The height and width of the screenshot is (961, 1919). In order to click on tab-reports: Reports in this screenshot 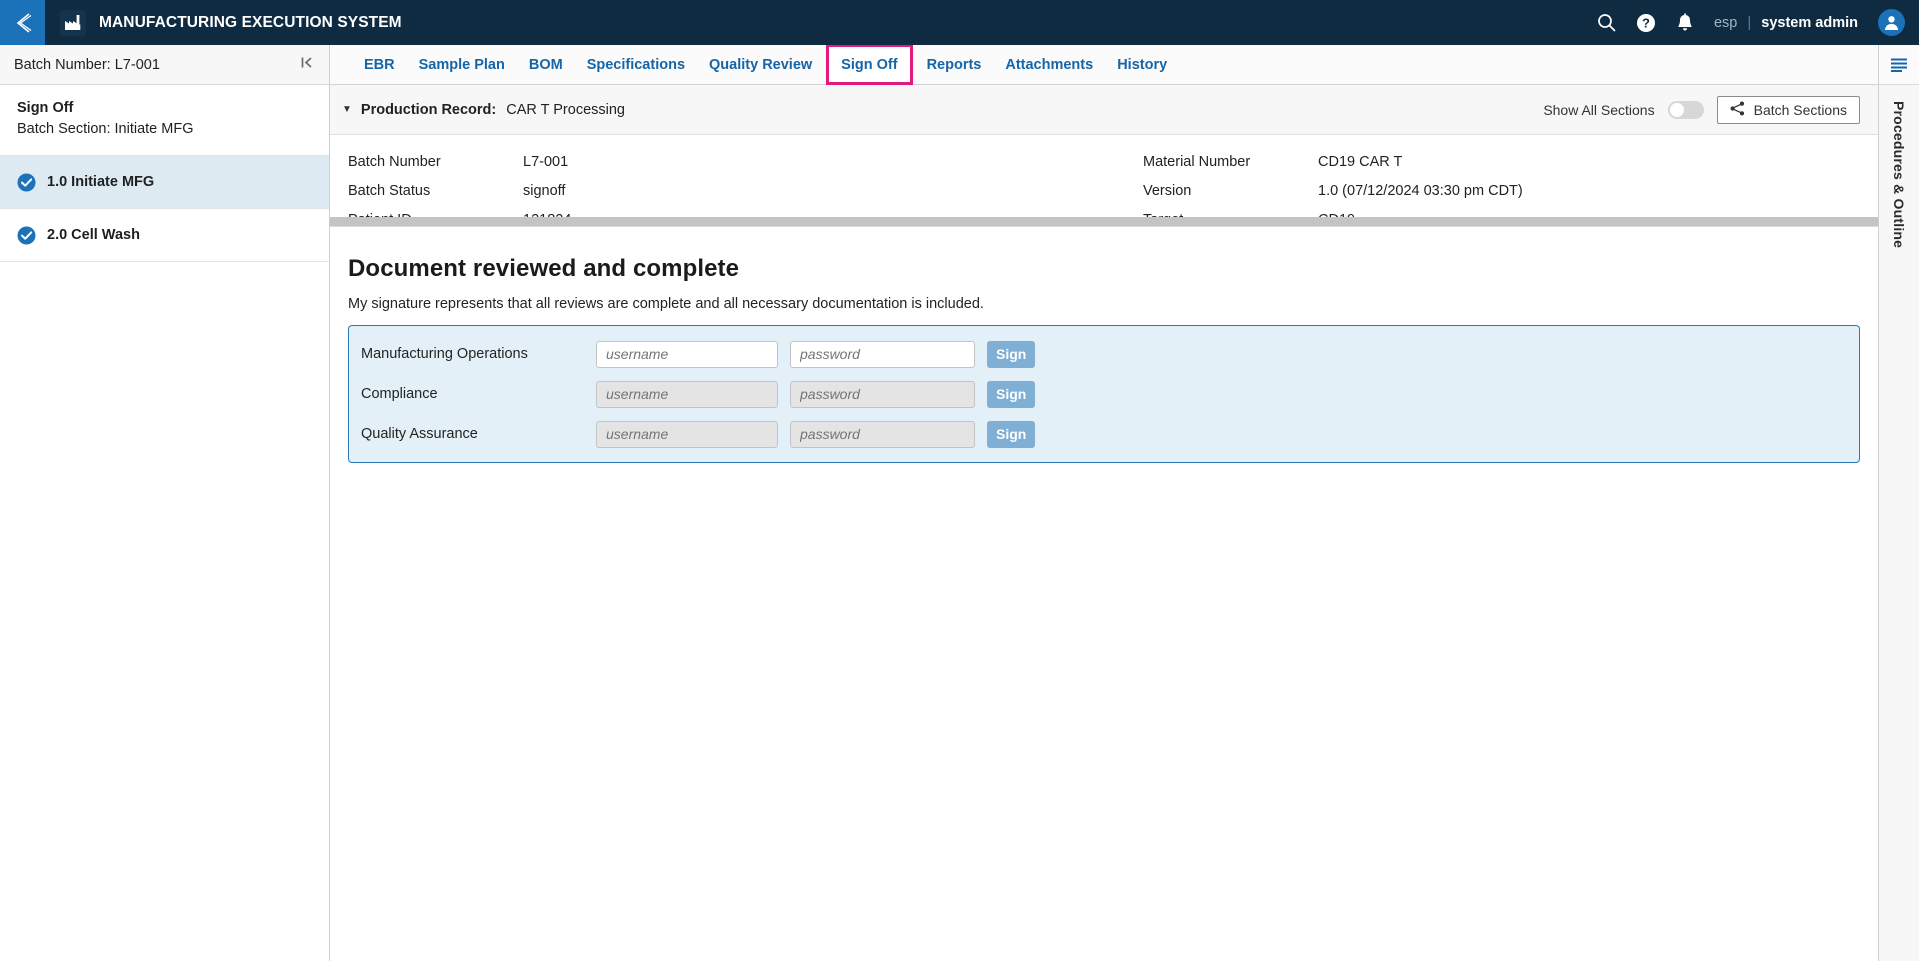, I will do `click(954, 64)`.